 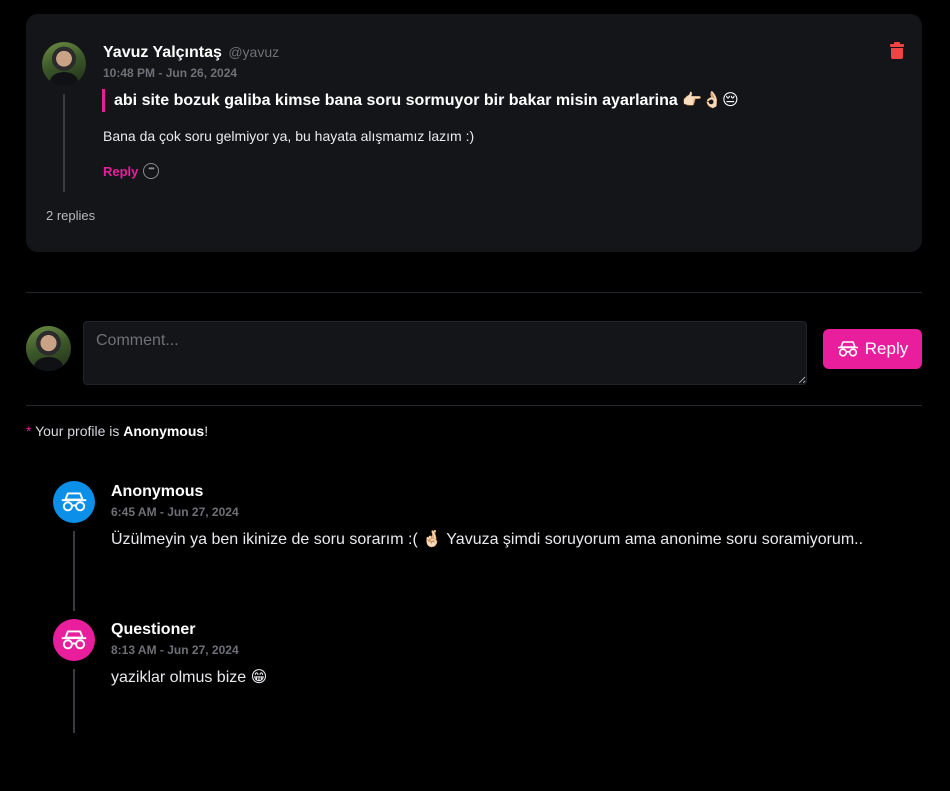 What do you see at coordinates (48, 348) in the screenshot?
I see `composer-avatar` at bounding box center [48, 348].